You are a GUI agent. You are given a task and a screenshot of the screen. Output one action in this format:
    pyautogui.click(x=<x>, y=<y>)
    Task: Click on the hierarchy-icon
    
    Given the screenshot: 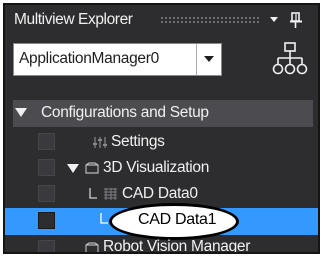 What is the action you would take?
    pyautogui.click(x=290, y=60)
    